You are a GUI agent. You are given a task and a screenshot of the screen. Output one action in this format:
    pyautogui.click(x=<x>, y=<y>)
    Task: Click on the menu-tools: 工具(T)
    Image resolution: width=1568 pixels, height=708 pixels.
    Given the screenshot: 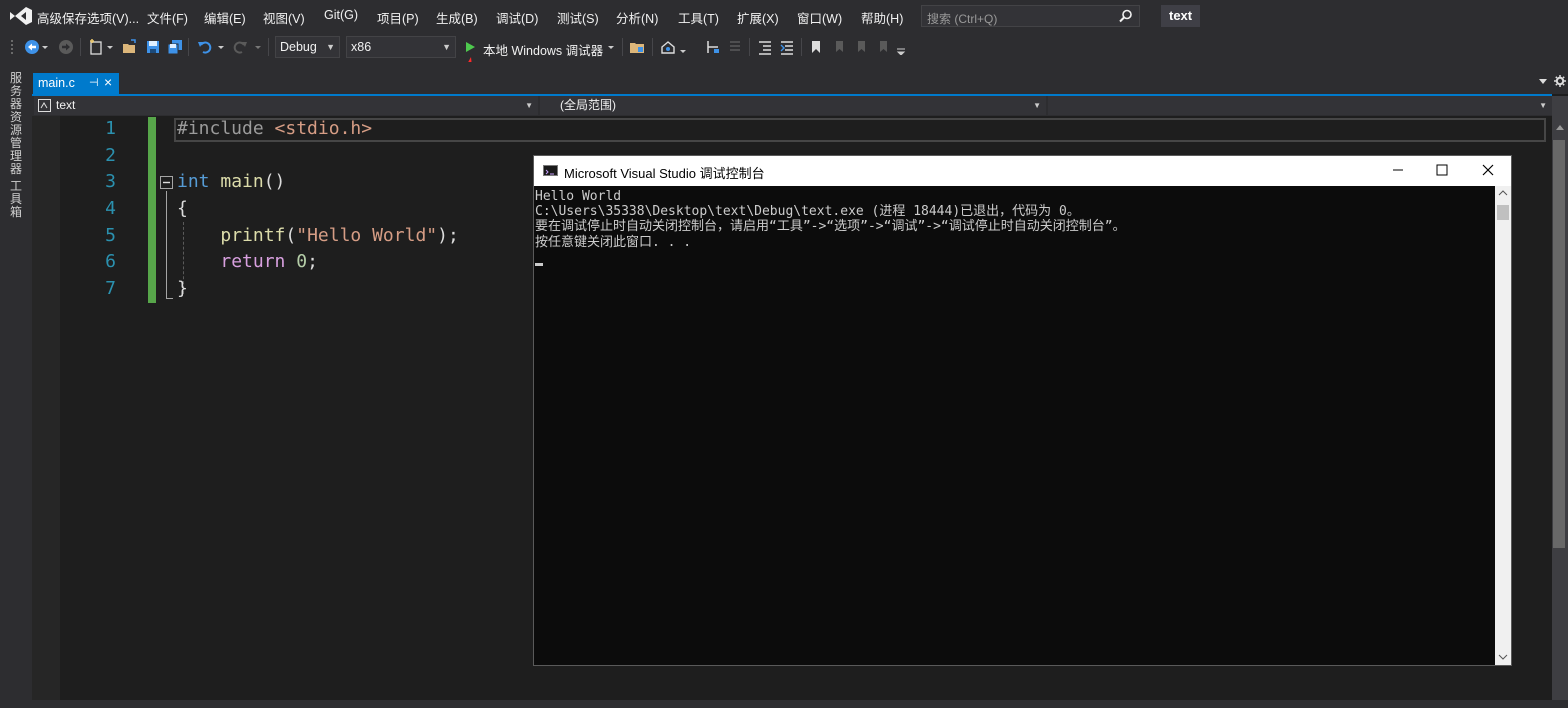 What is the action you would take?
    pyautogui.click(x=698, y=17)
    